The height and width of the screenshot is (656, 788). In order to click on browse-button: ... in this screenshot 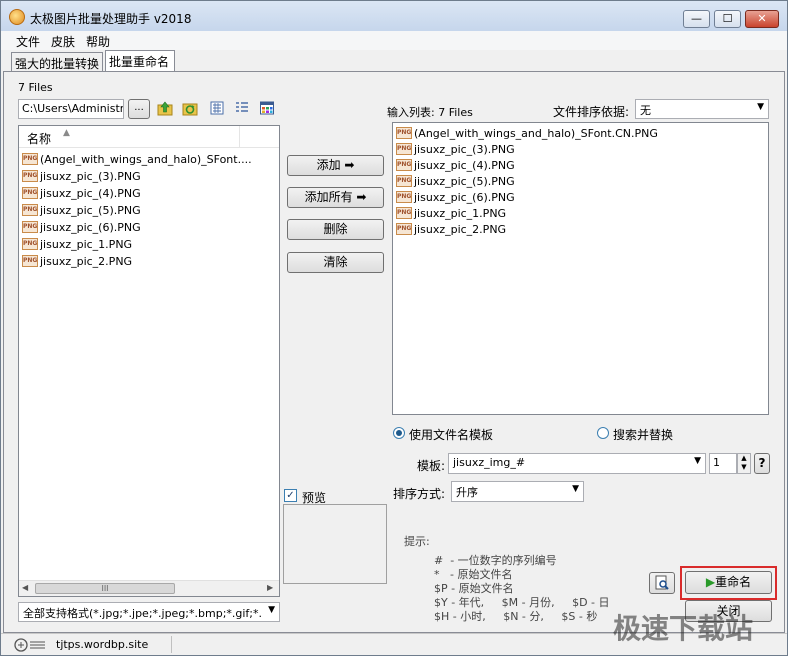, I will do `click(139, 109)`.